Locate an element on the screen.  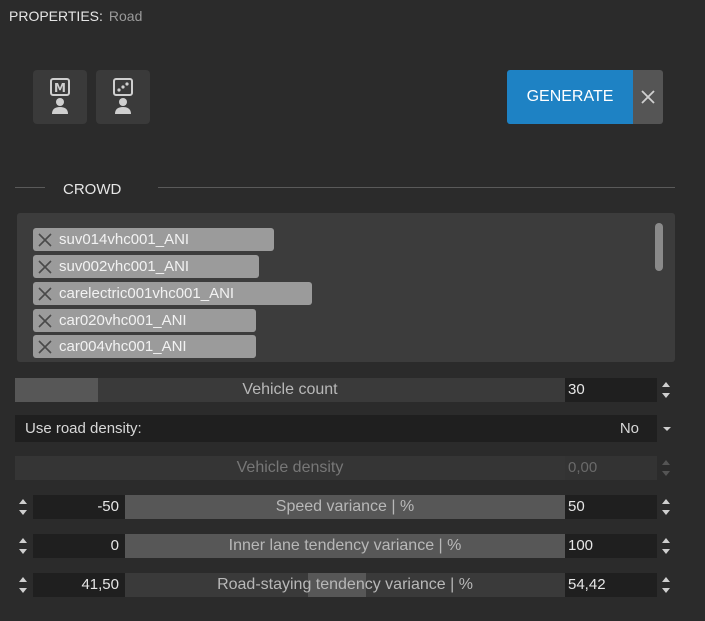
road-staying-label: Road-staying tendency variance | % is located at coordinates (345, 584).